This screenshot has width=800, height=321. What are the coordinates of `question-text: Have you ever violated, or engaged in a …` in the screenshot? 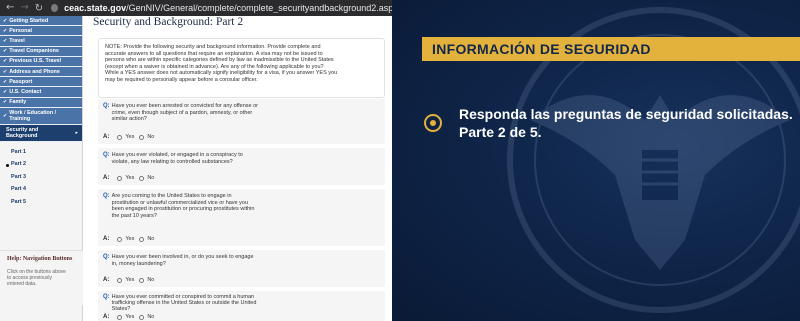 It's located at (177, 158).